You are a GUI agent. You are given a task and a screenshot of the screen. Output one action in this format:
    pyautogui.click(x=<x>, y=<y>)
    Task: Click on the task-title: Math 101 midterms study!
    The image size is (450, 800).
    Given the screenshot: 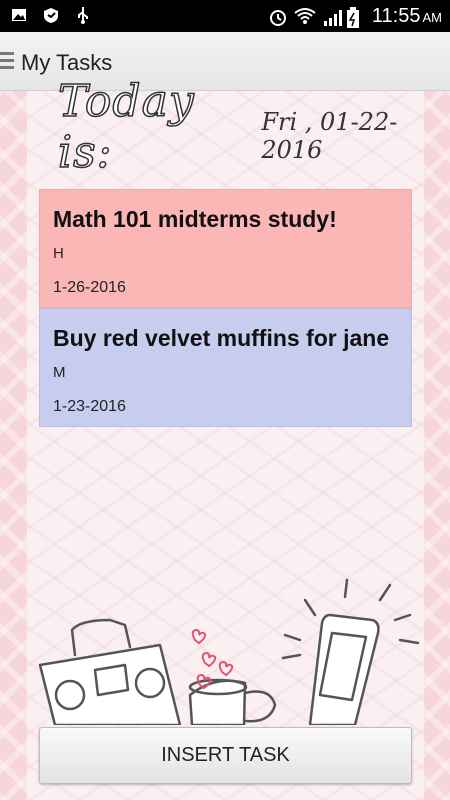 What is the action you would take?
    pyautogui.click(x=195, y=219)
    